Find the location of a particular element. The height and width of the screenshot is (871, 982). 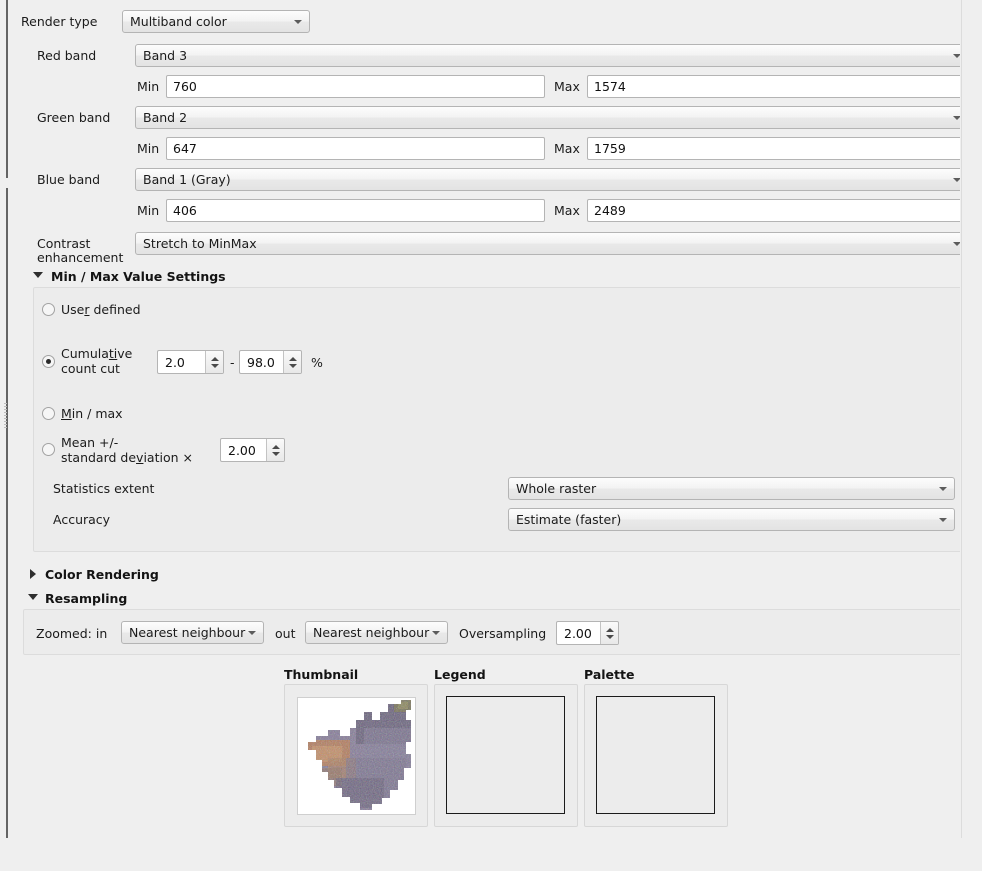

palette-preview is located at coordinates (655, 755).